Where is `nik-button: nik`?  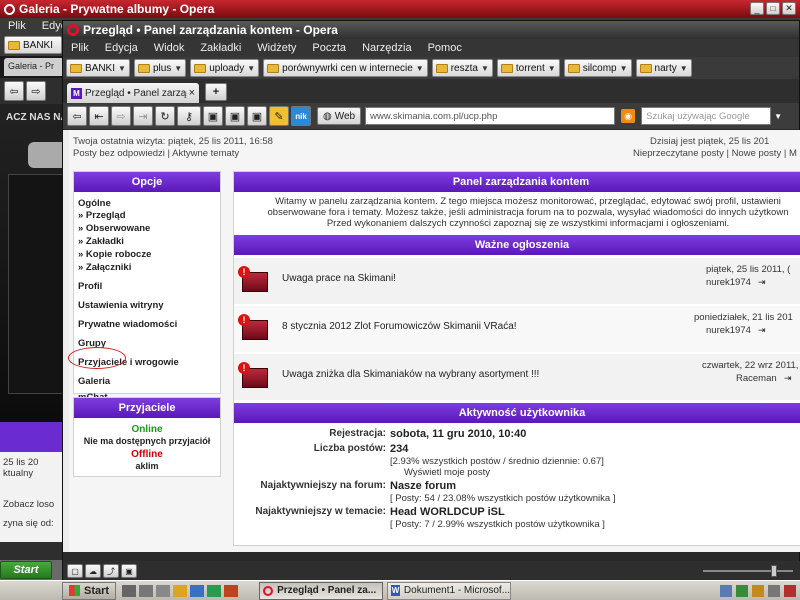
nik-button: nik is located at coordinates (301, 116).